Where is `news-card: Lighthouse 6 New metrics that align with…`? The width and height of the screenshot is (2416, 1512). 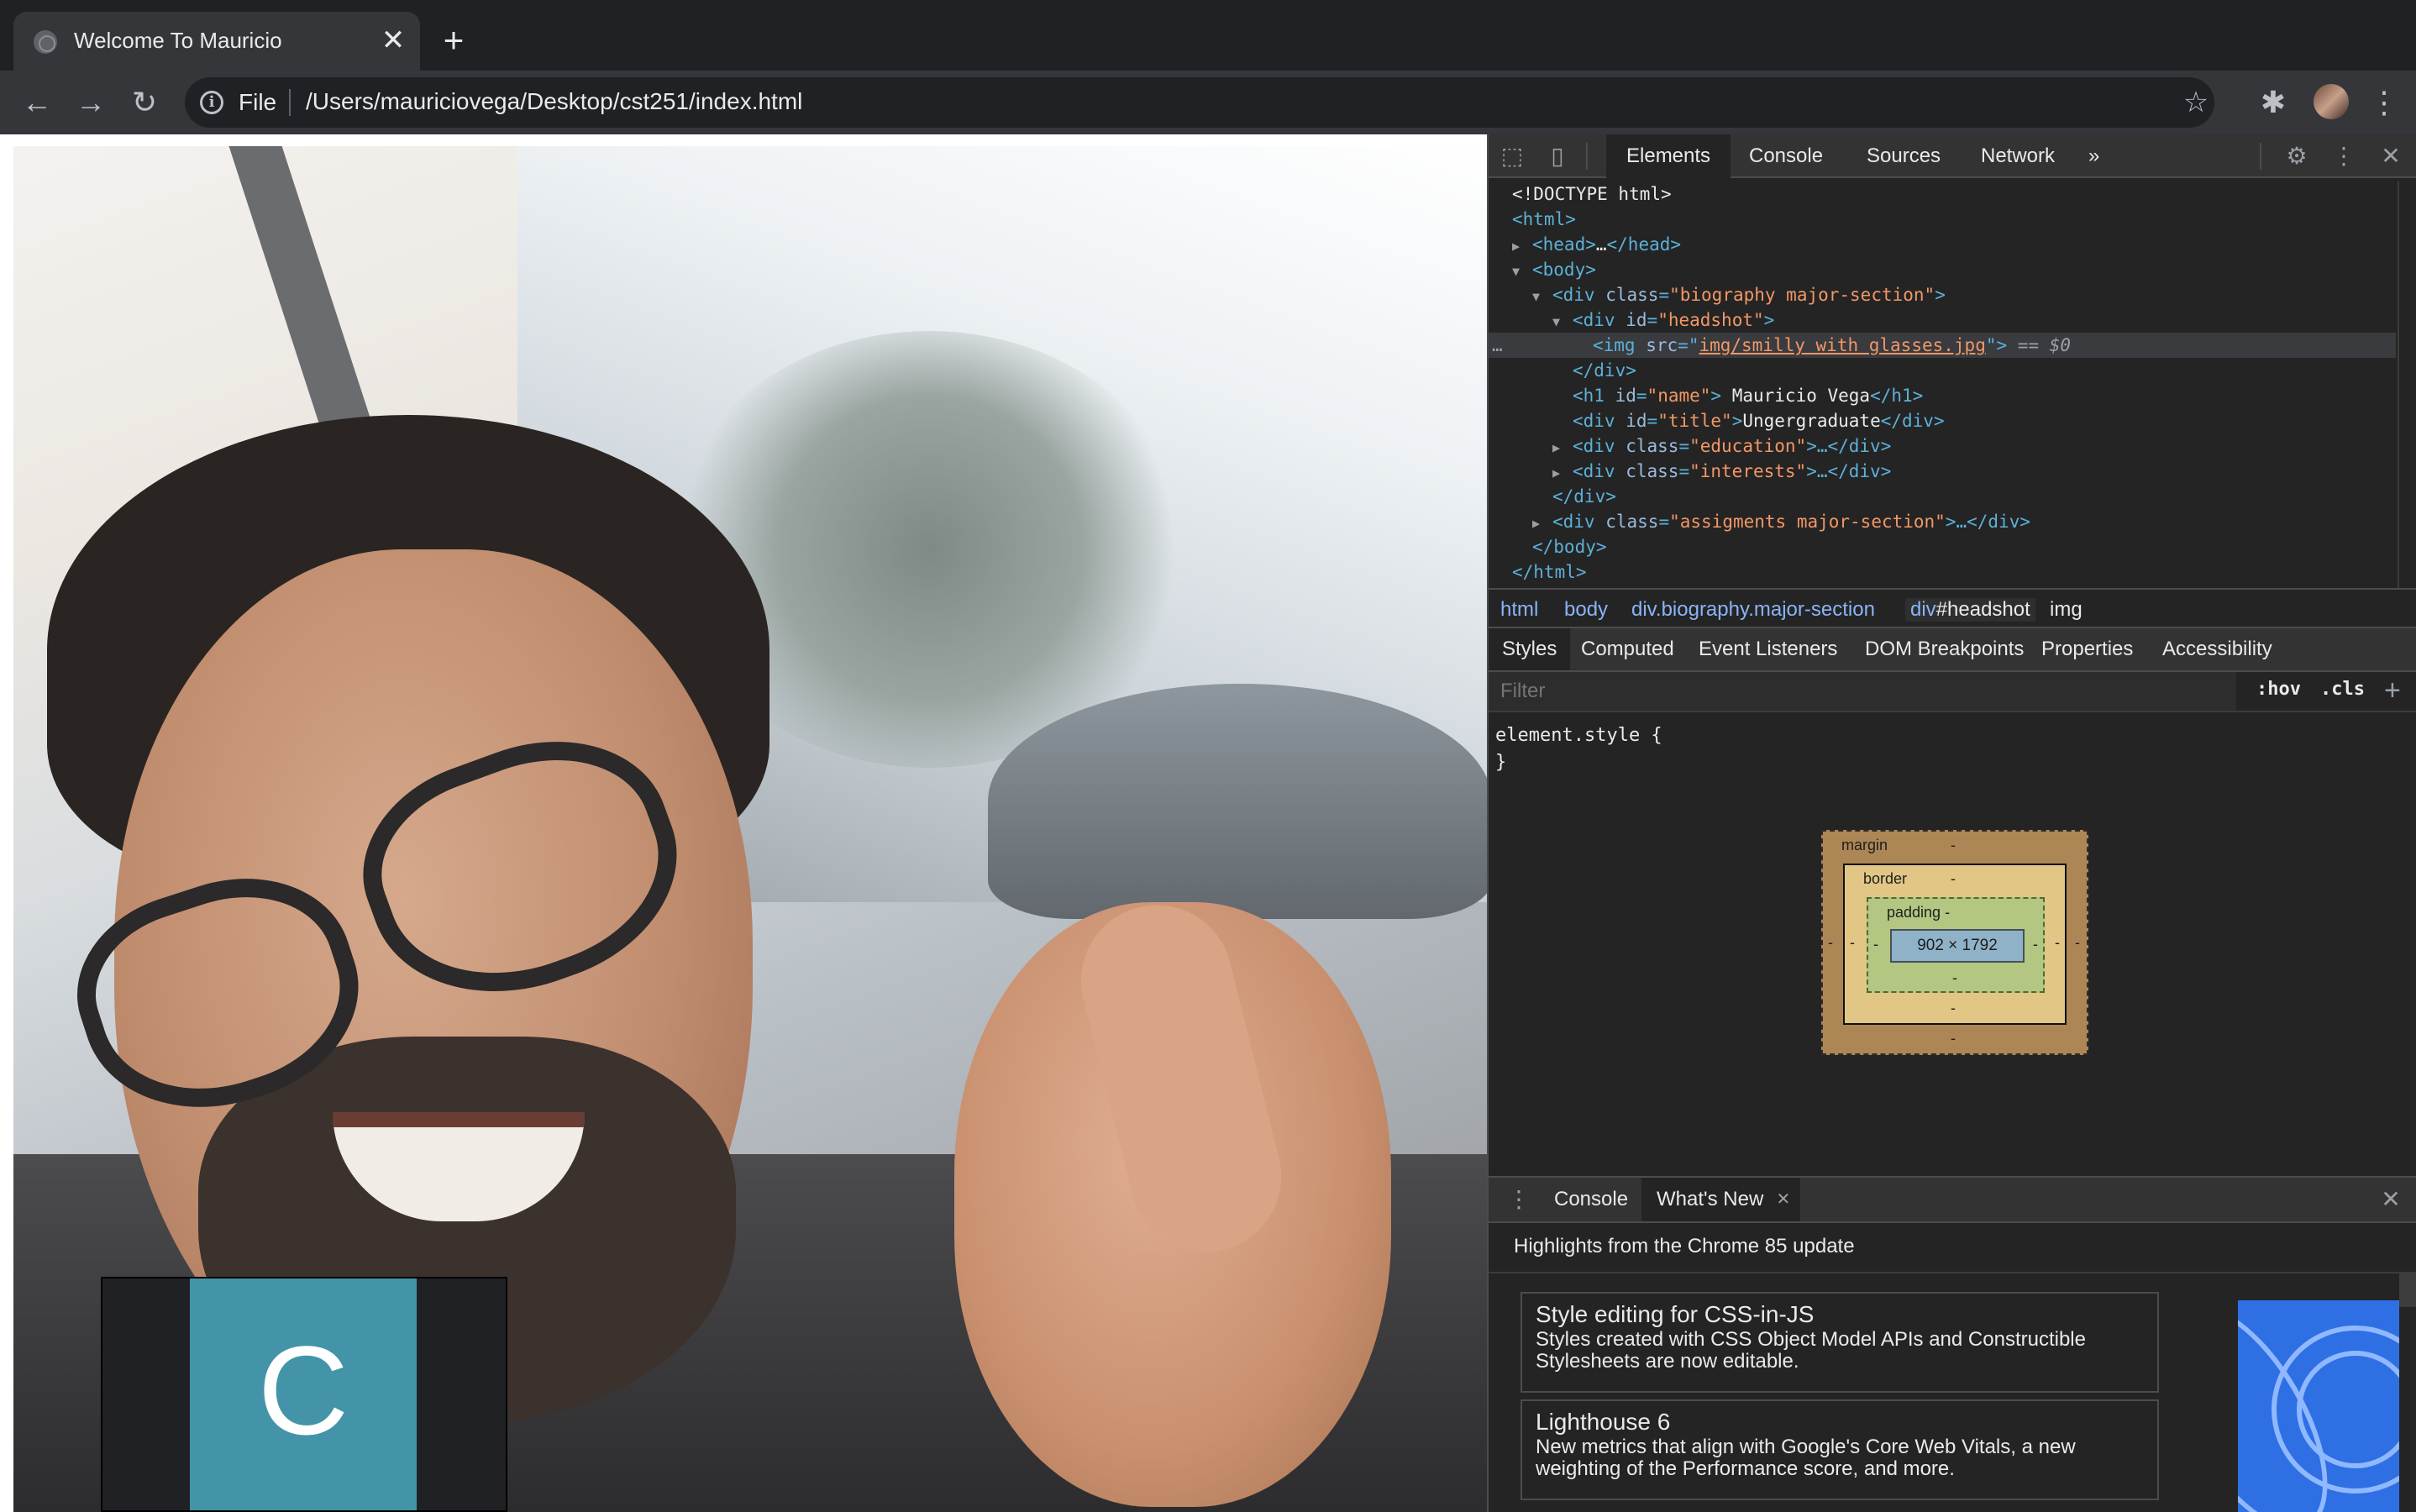 news-card: Lighthouse 6 New metrics that align with… is located at coordinates (1840, 1449).